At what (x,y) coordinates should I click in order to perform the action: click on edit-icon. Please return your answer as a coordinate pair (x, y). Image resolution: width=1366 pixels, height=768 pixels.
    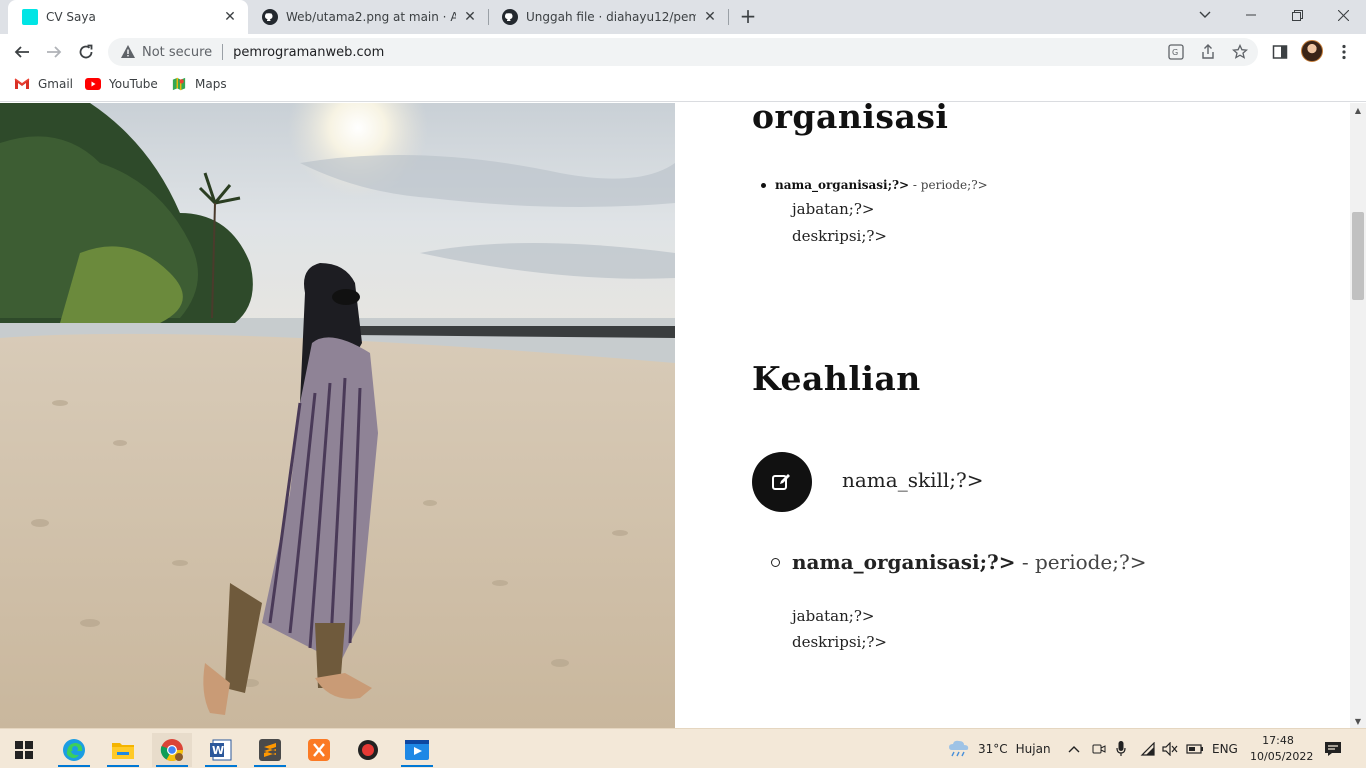
    Looking at the image, I should click on (781, 482).